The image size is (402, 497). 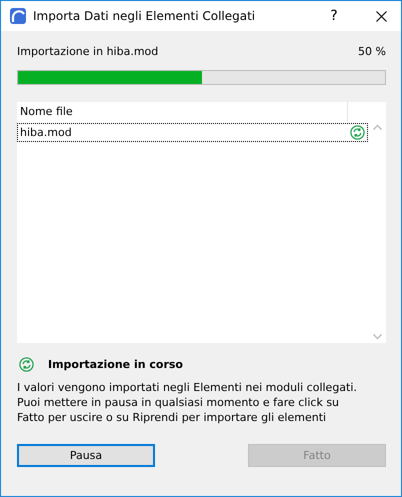 What do you see at coordinates (182, 112) in the screenshot?
I see `column-header: Nome file` at bounding box center [182, 112].